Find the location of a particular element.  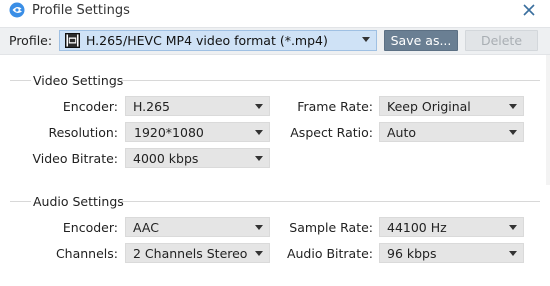

audio-section-line-left is located at coordinates (20, 201).